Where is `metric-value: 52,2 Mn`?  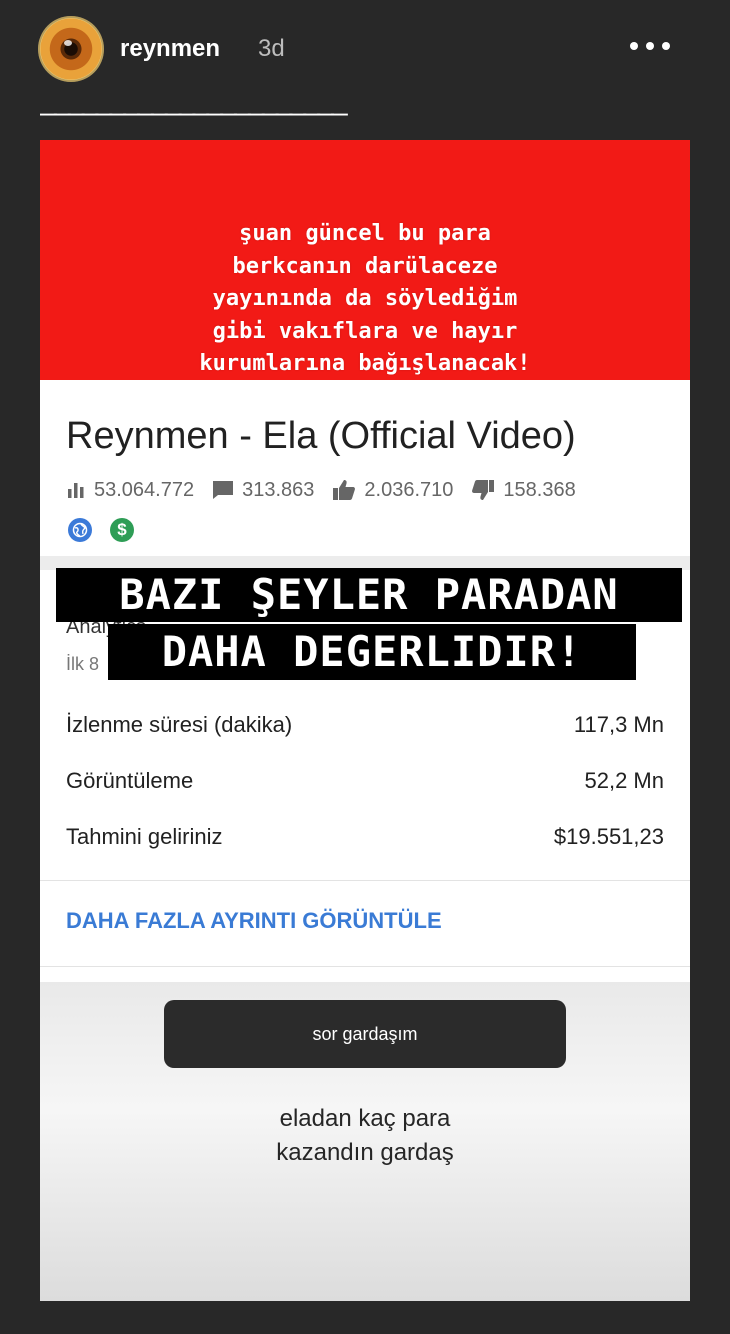
metric-value: 52,2 Mn is located at coordinates (624, 780).